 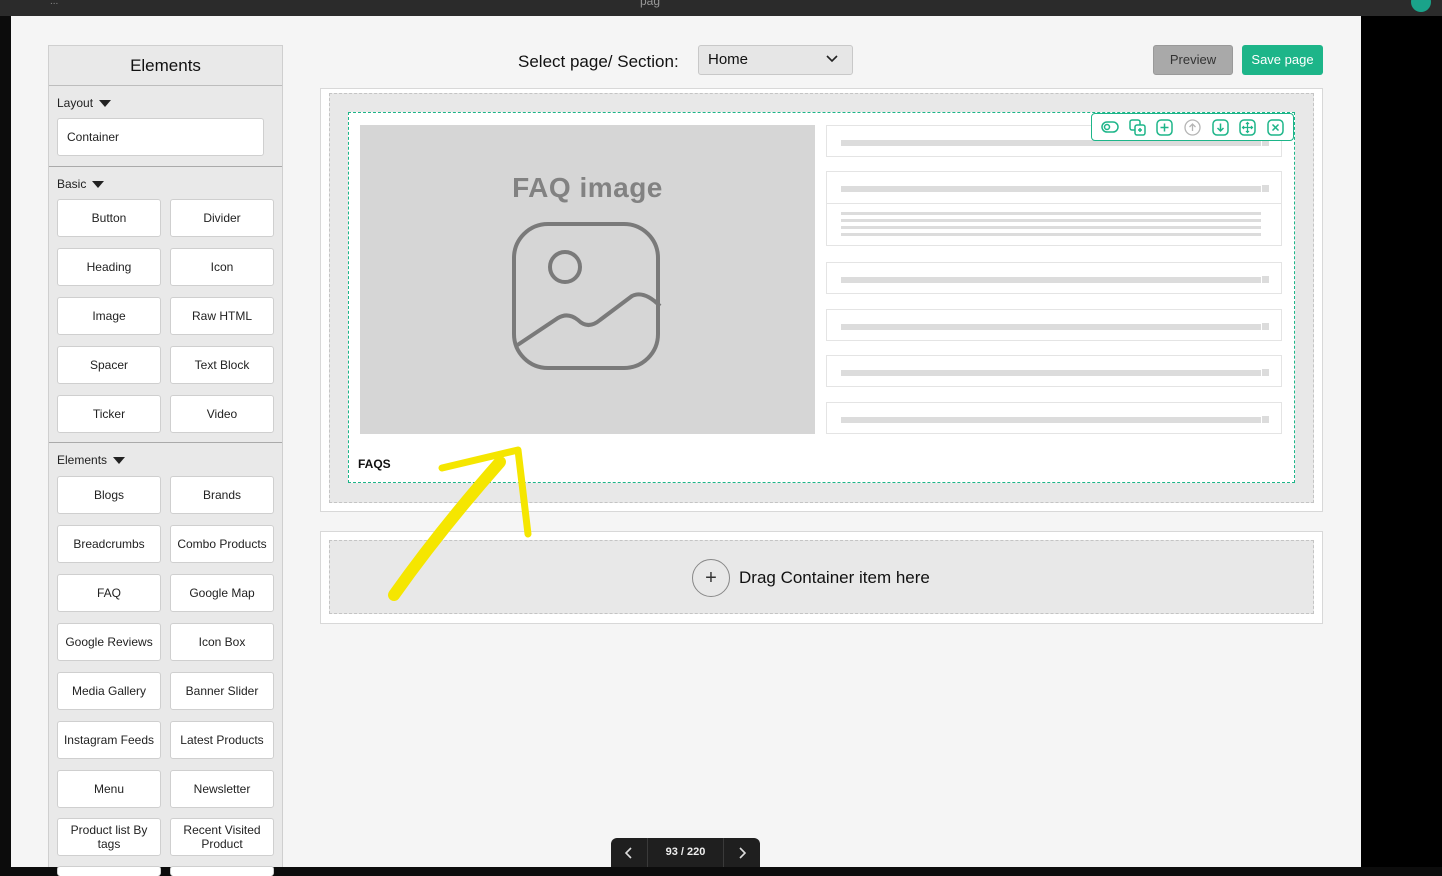 I want to click on element-tile-blogs: Blogs, so click(x=109, y=495).